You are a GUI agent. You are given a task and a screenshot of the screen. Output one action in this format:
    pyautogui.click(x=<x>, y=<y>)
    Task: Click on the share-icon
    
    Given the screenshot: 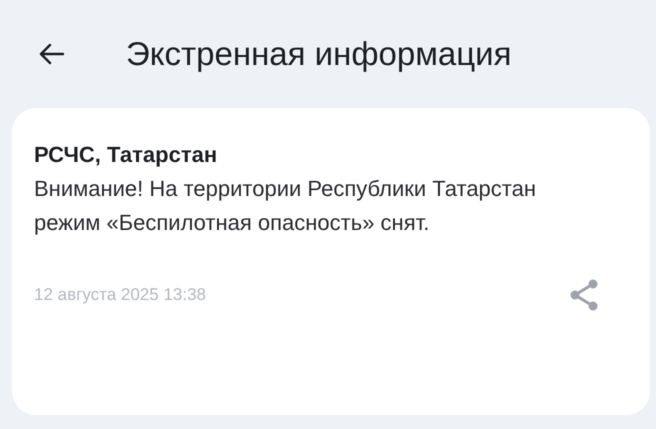 What is the action you would take?
    pyautogui.click(x=584, y=295)
    